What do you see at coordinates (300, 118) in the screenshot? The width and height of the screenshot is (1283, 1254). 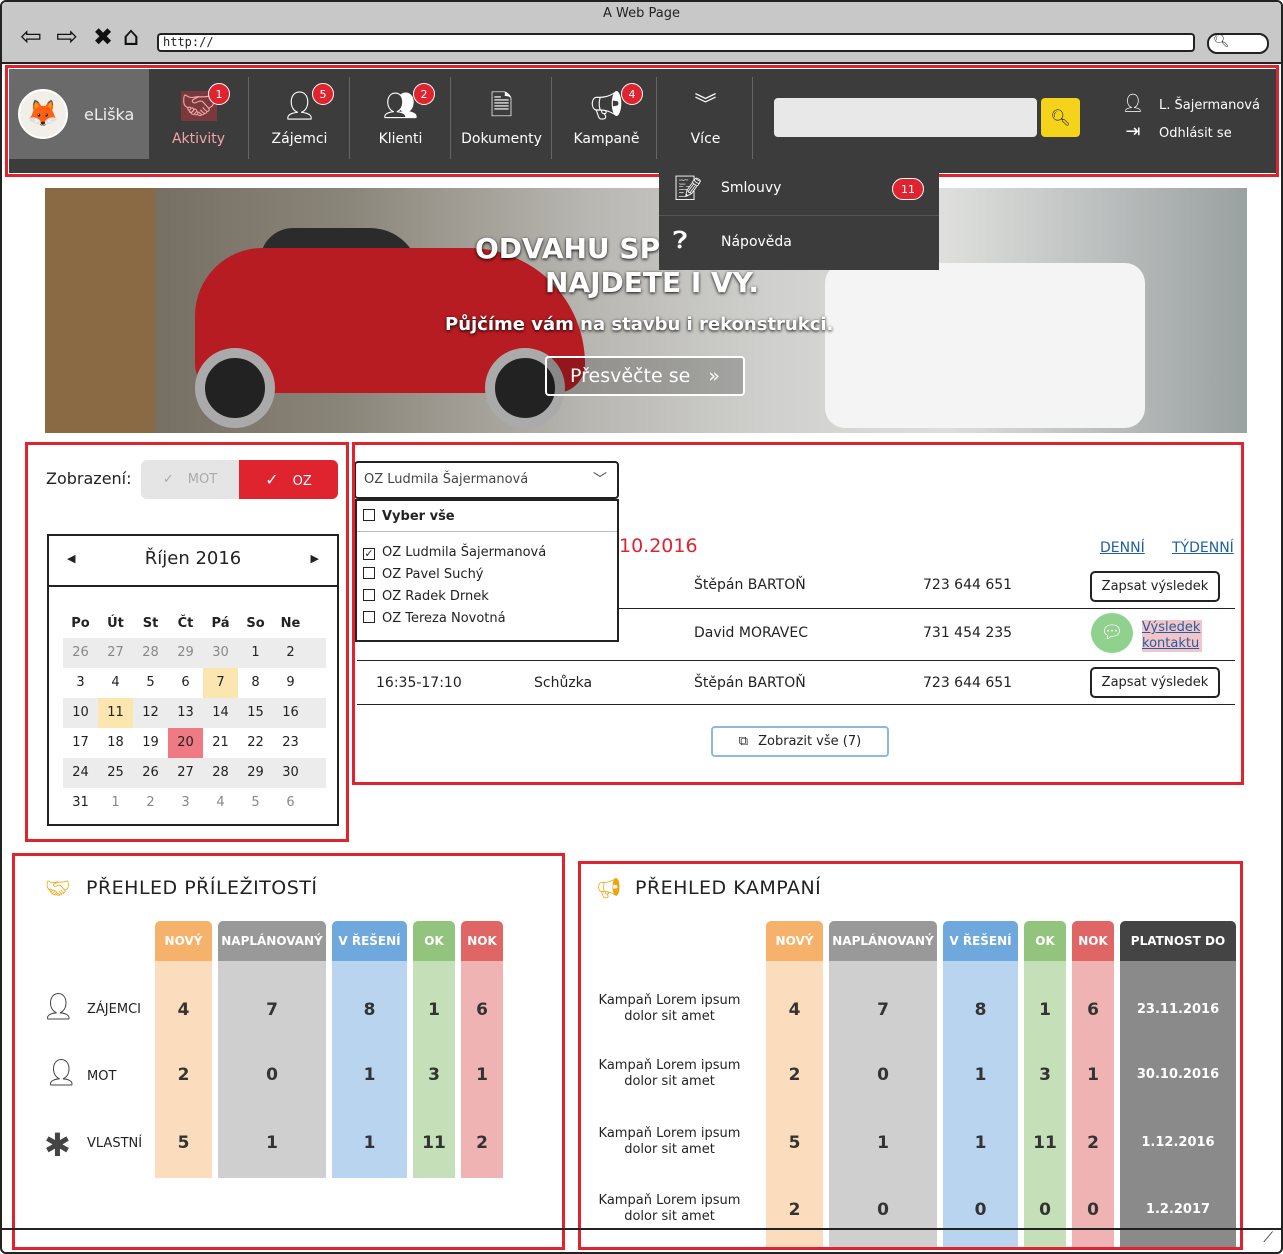 I see `nav-item-zajemci: 👤︎ Zájemci 5` at bounding box center [300, 118].